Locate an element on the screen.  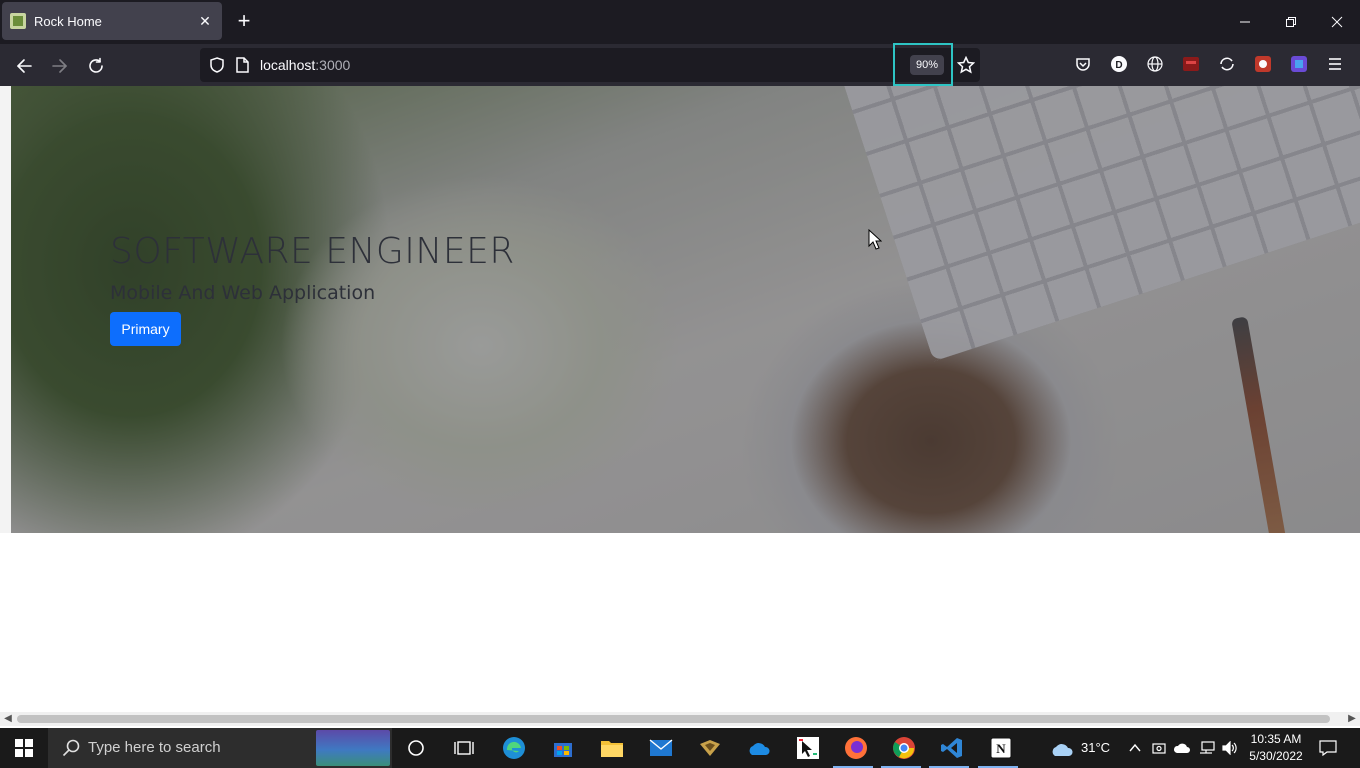
page-left-edge is located at coordinates (5, 309).